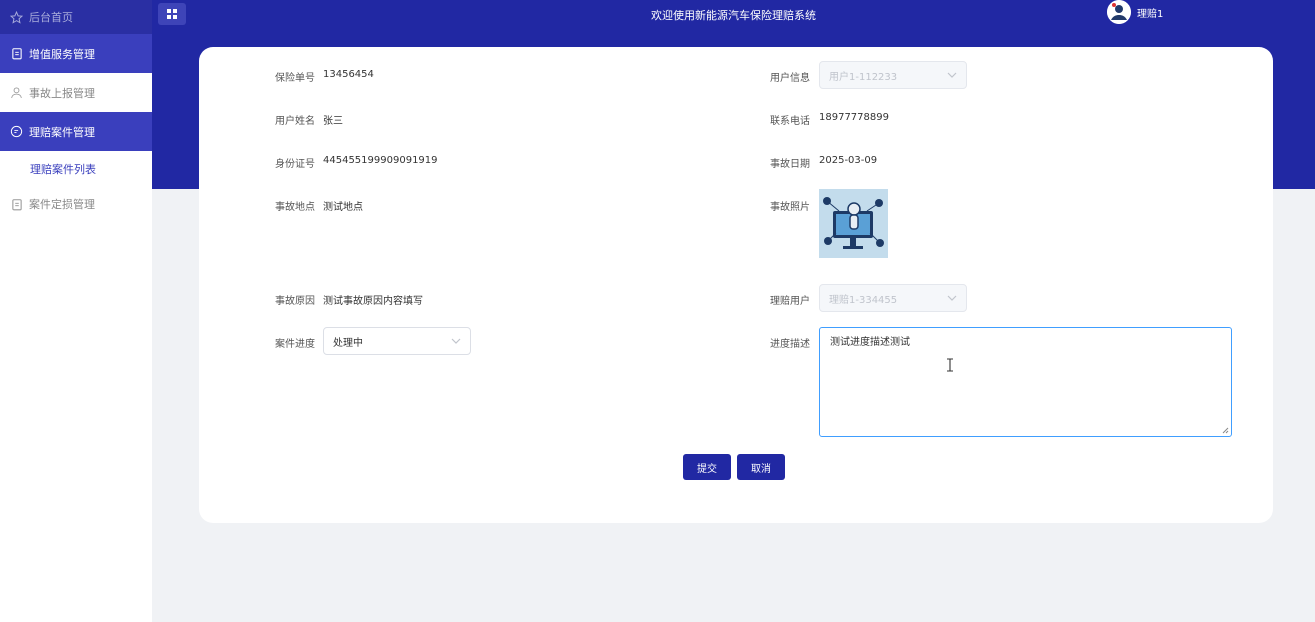  I want to click on sidebar-item-value-added: 增值服务管理, so click(76, 53).